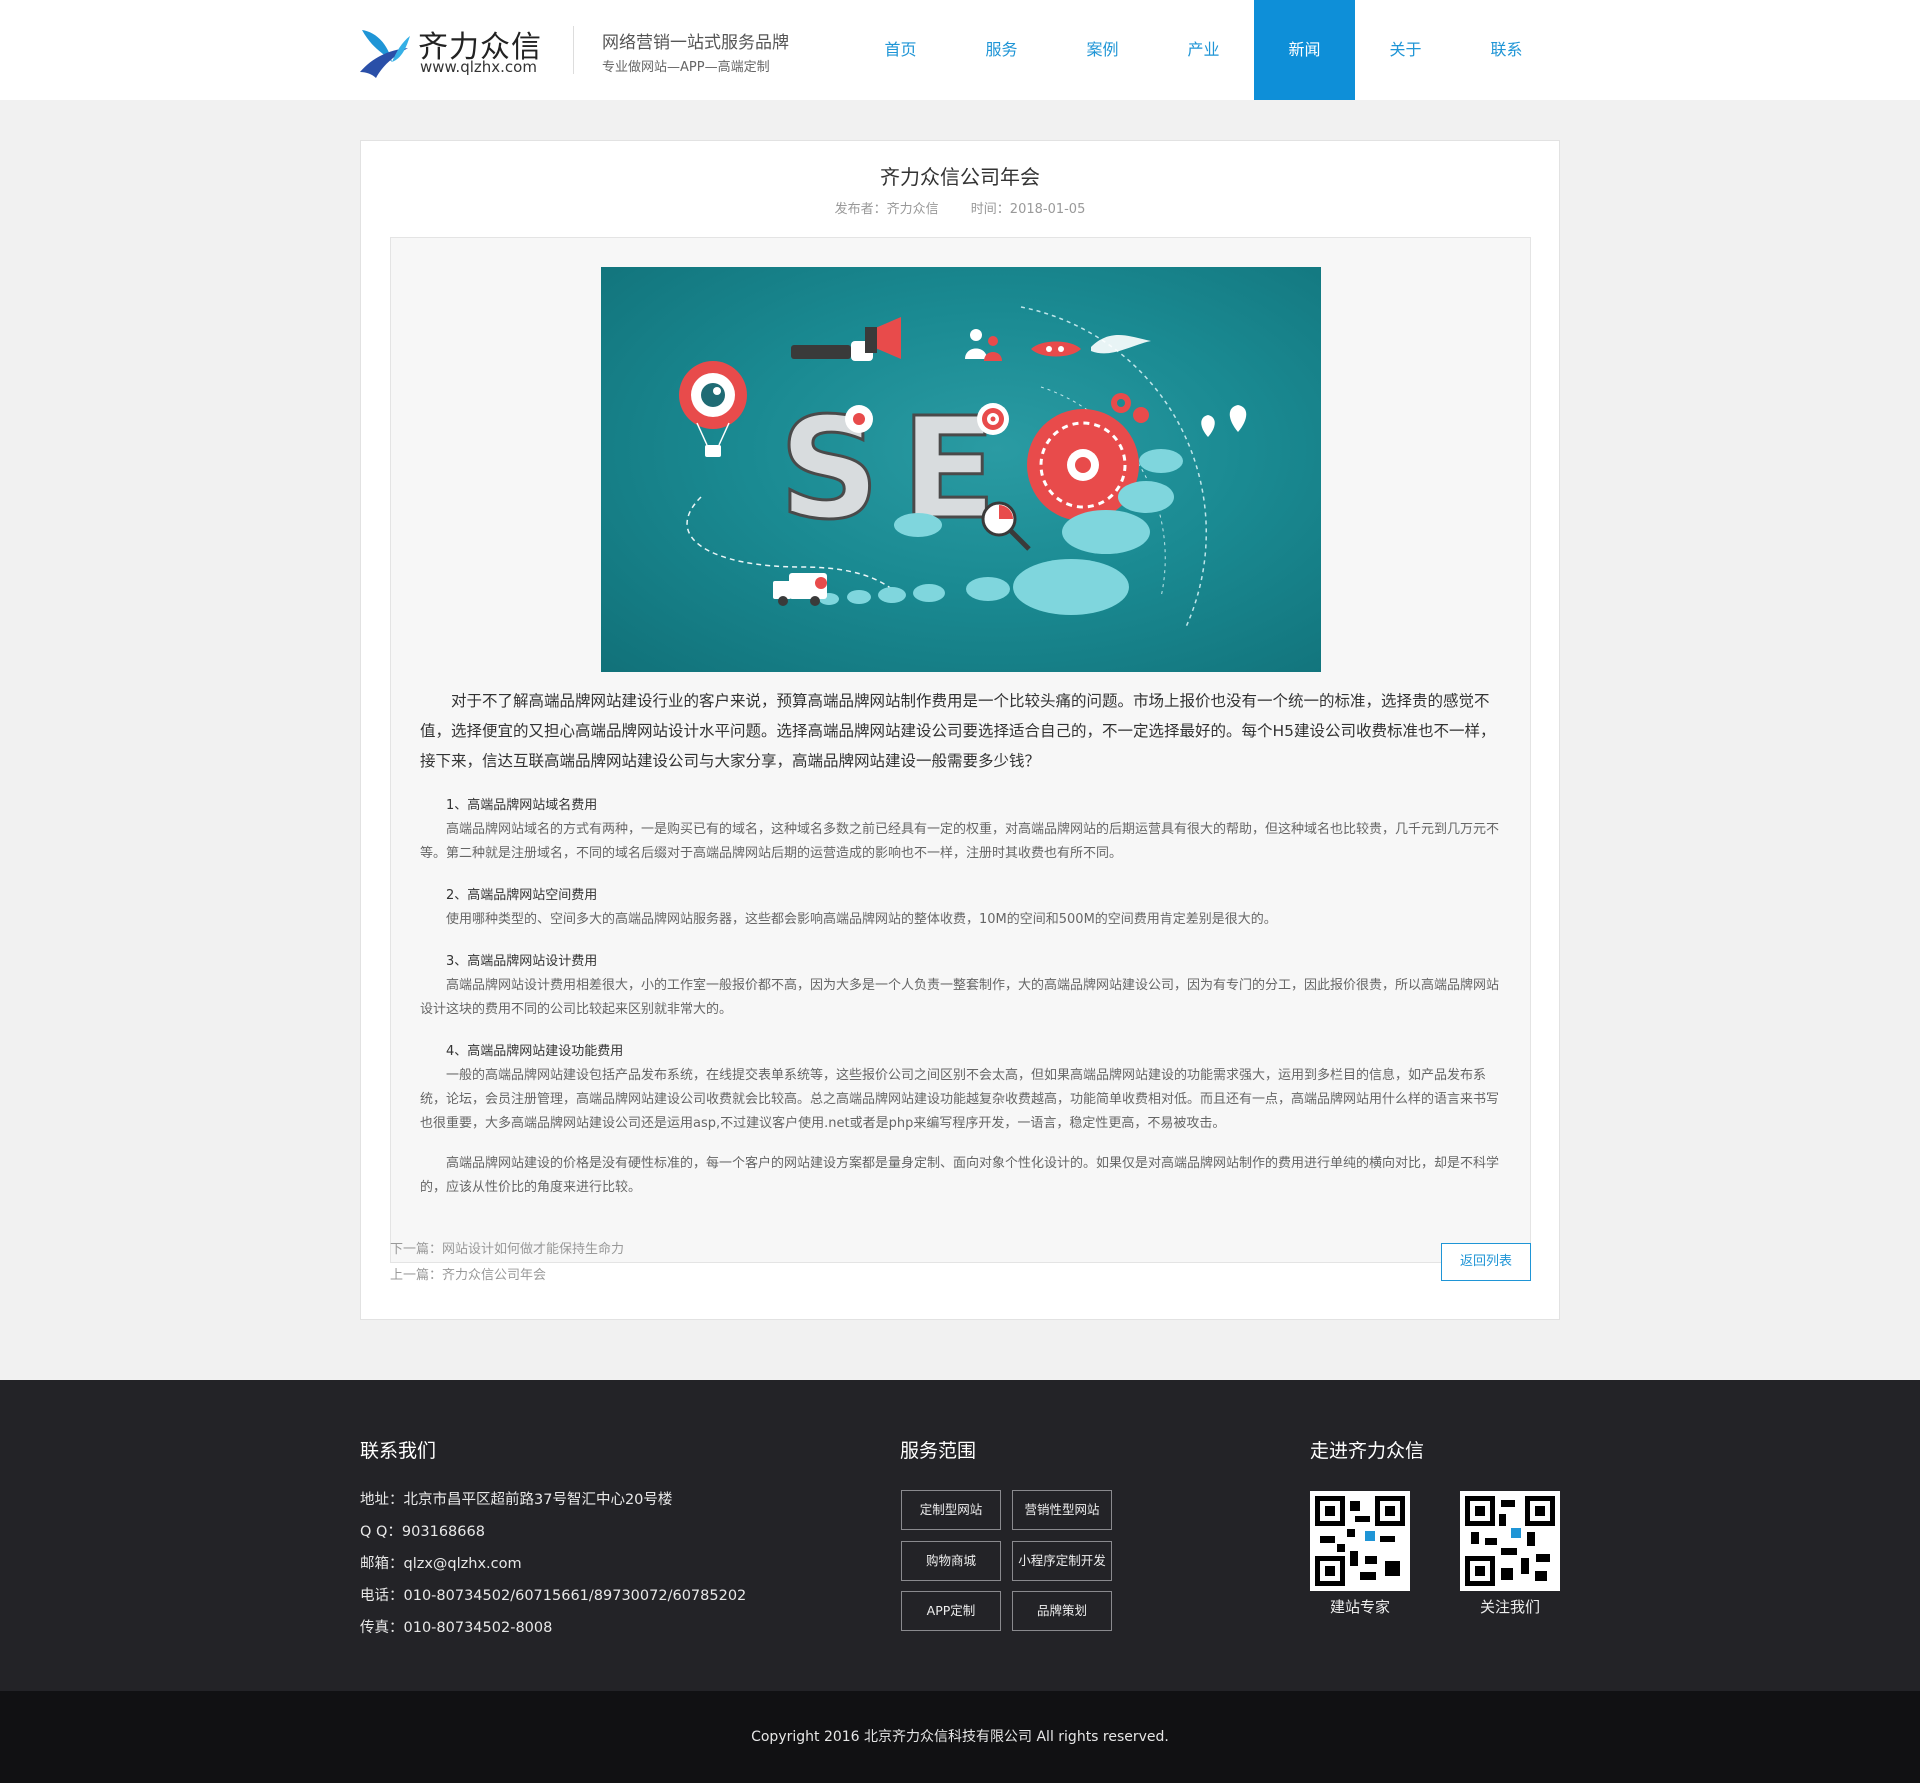  Describe the element at coordinates (951, 1561) in the screenshot. I see `service-shop-button: 购物商城` at that location.